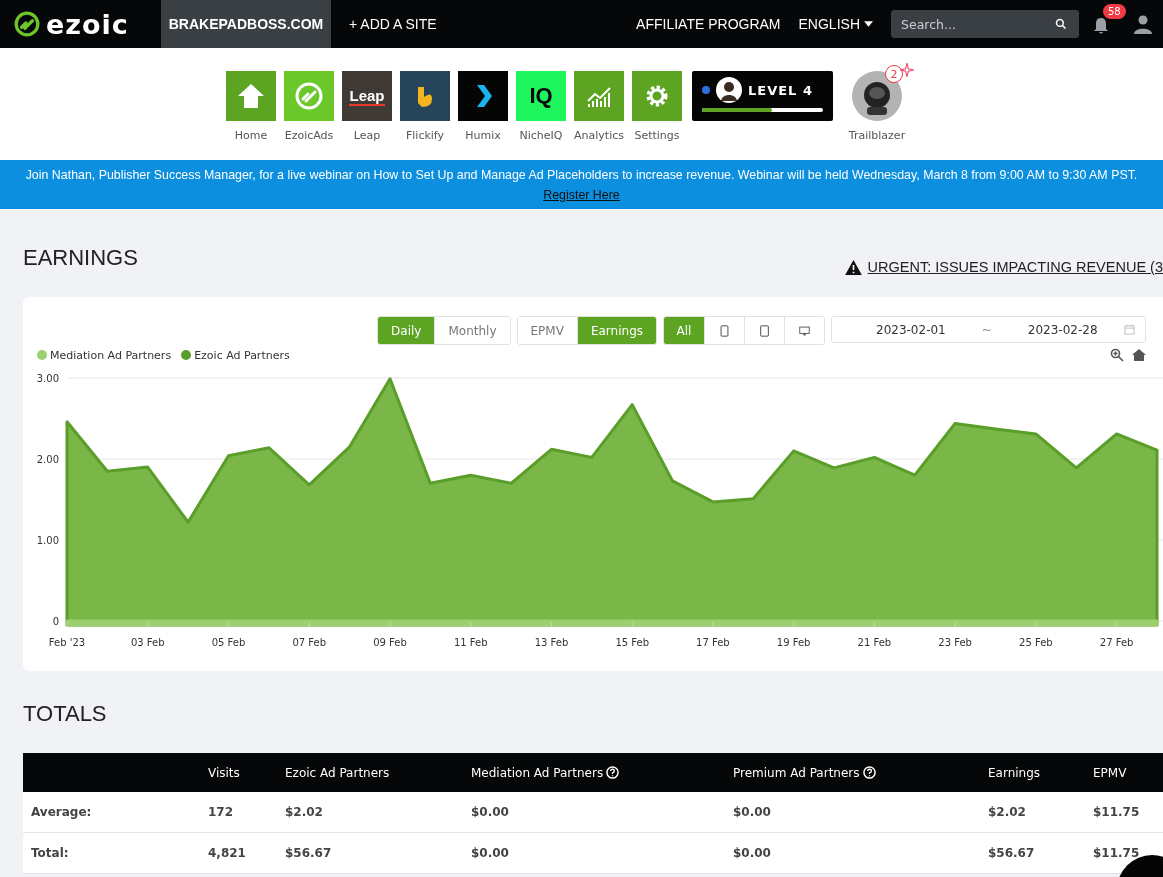 This screenshot has height=877, width=1163. I want to click on search-icon, so click(1061, 24).